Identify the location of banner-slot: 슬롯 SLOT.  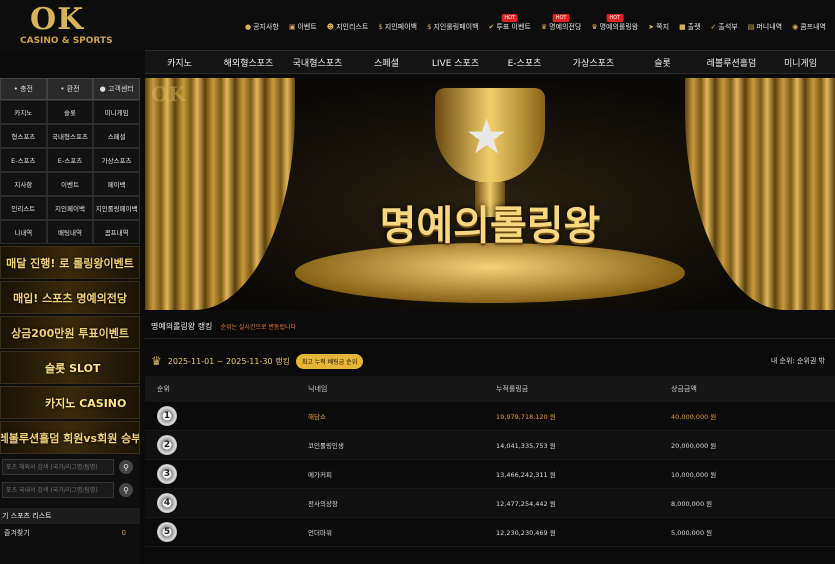
(70, 367).